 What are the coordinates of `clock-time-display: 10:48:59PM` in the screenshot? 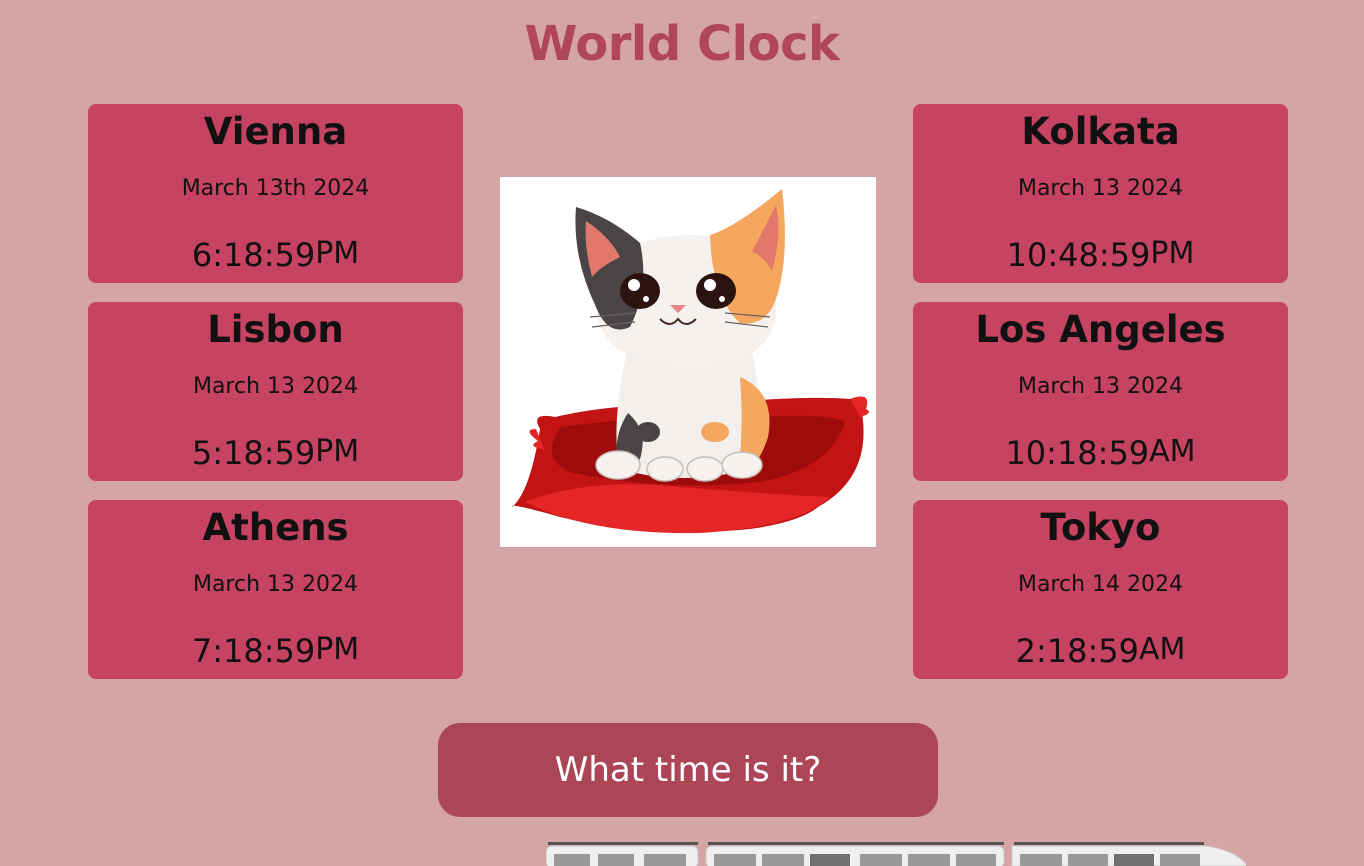 It's located at (1100, 255).